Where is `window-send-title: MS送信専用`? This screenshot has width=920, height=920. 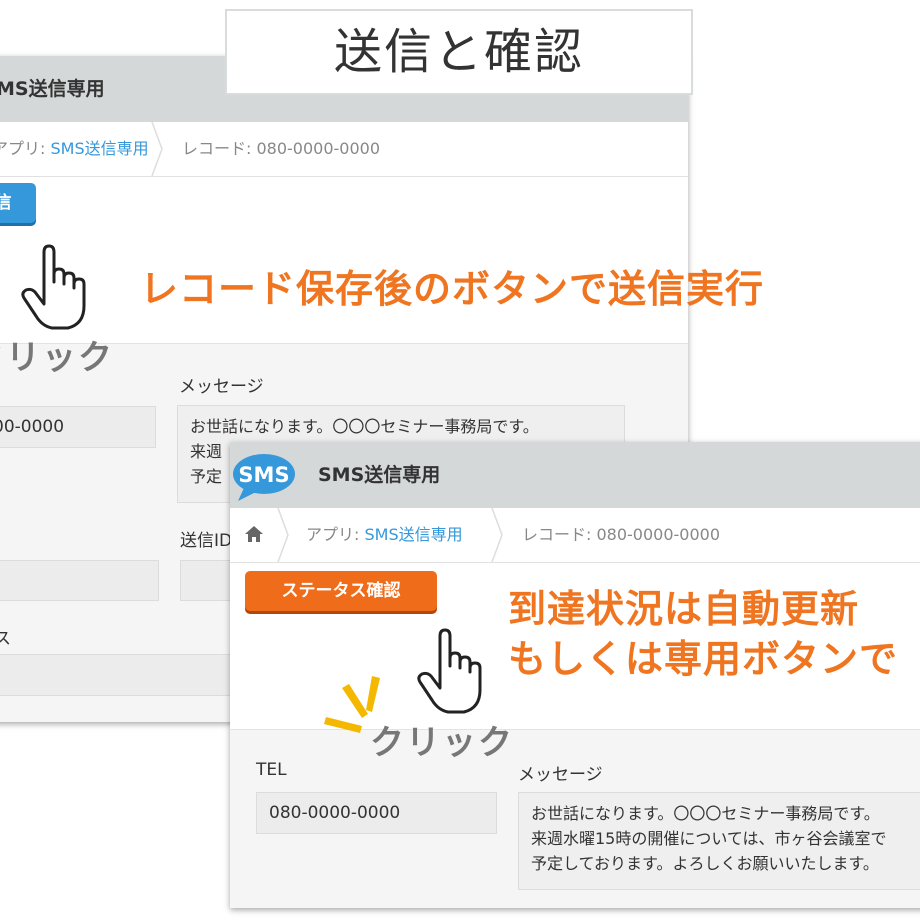 window-send-title: MS送信専用 is located at coordinates (52, 89).